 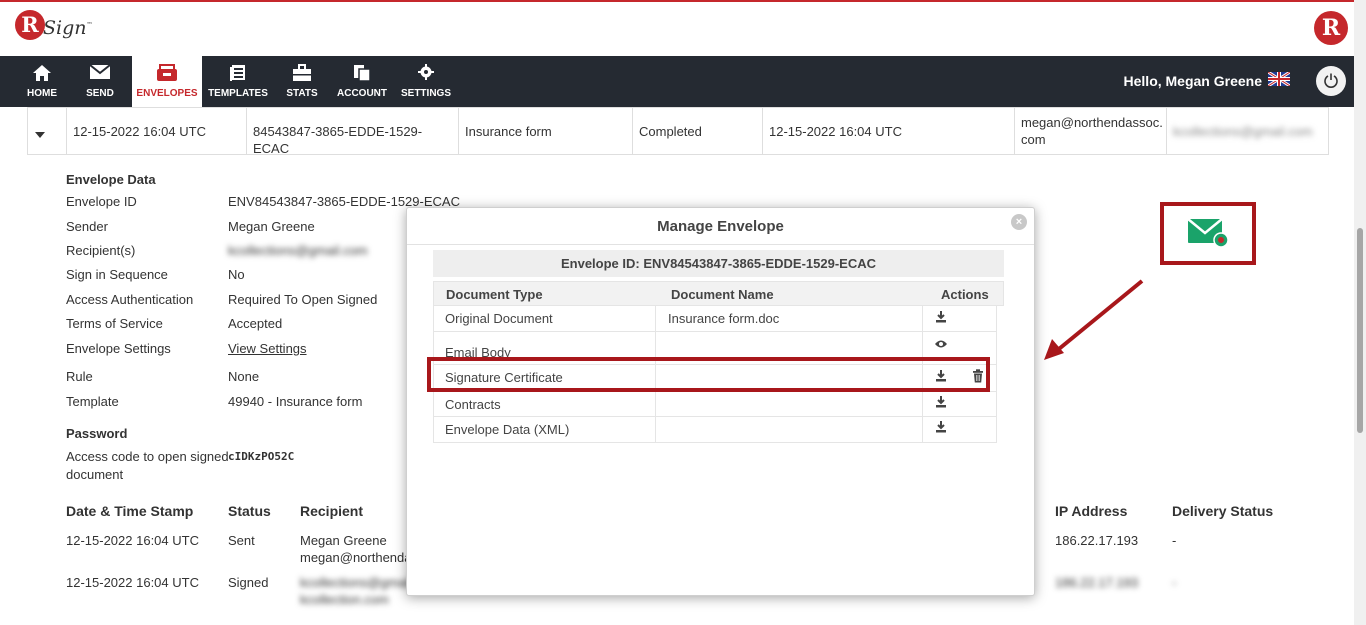 What do you see at coordinates (683, 28) in the screenshot?
I see `top-bar: R Sign™ R` at bounding box center [683, 28].